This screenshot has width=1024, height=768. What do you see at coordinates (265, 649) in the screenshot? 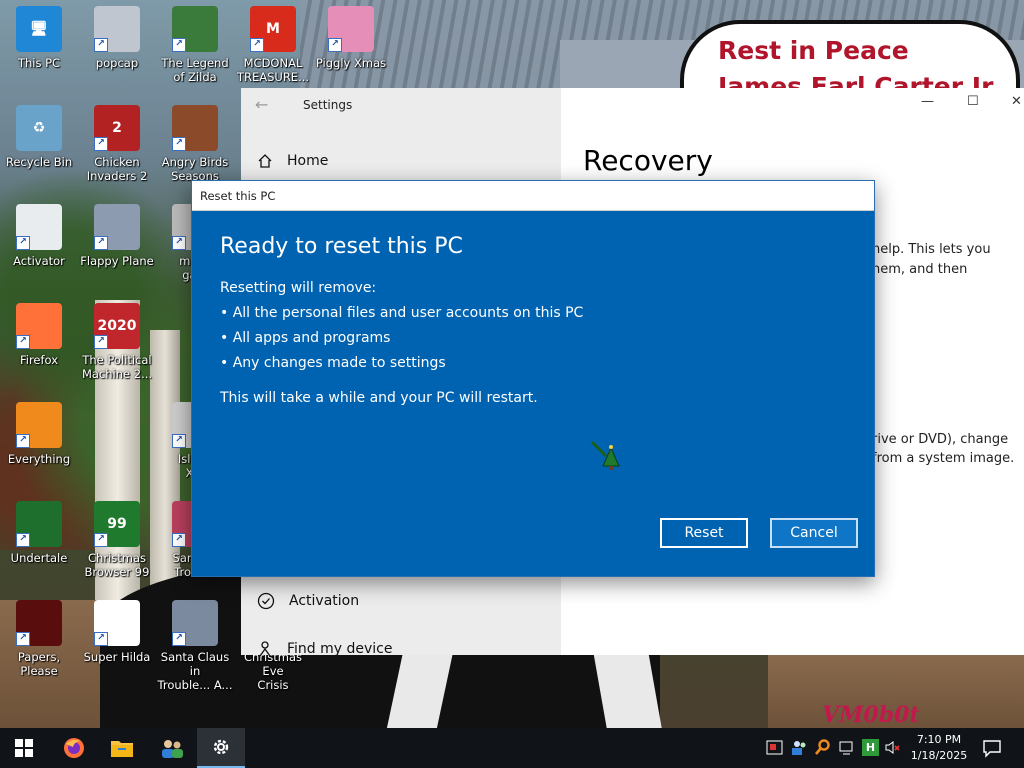
I see `person-location-icon` at bounding box center [265, 649].